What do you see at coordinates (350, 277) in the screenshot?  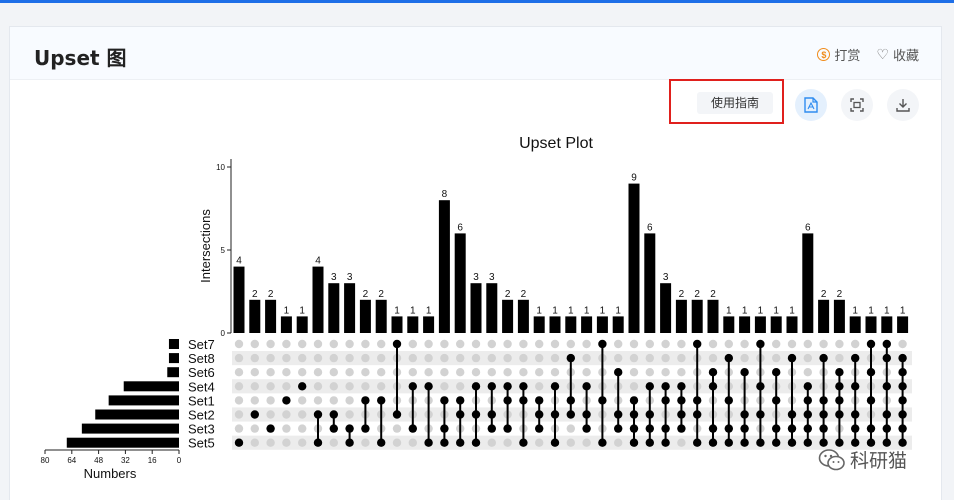 I see `bar-value-label: 3` at bounding box center [350, 277].